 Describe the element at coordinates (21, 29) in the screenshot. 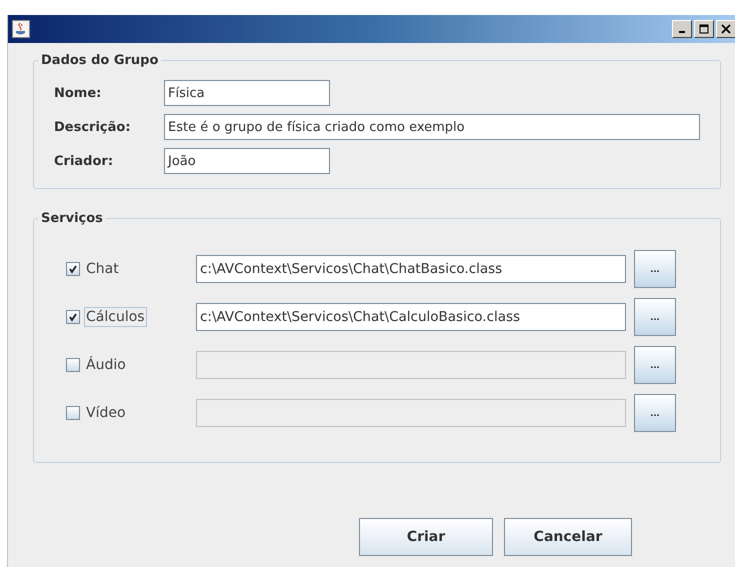

I see `coffee-cup-icon` at that location.